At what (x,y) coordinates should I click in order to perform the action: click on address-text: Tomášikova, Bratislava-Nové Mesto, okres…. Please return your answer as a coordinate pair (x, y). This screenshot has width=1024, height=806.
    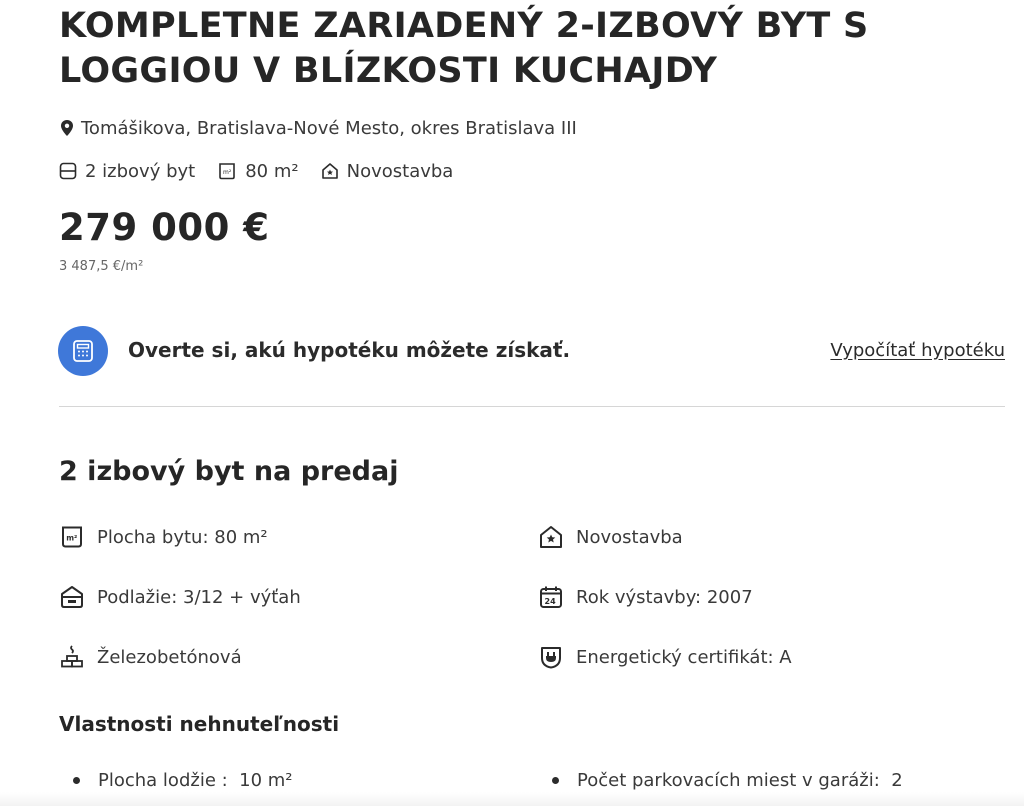
    Looking at the image, I should click on (329, 128).